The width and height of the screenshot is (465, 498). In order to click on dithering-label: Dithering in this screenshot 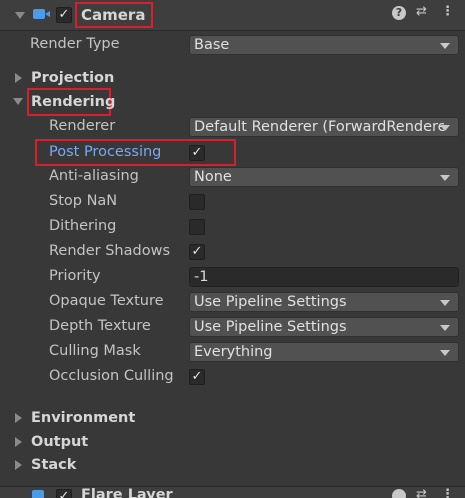, I will do `click(83, 226)`.